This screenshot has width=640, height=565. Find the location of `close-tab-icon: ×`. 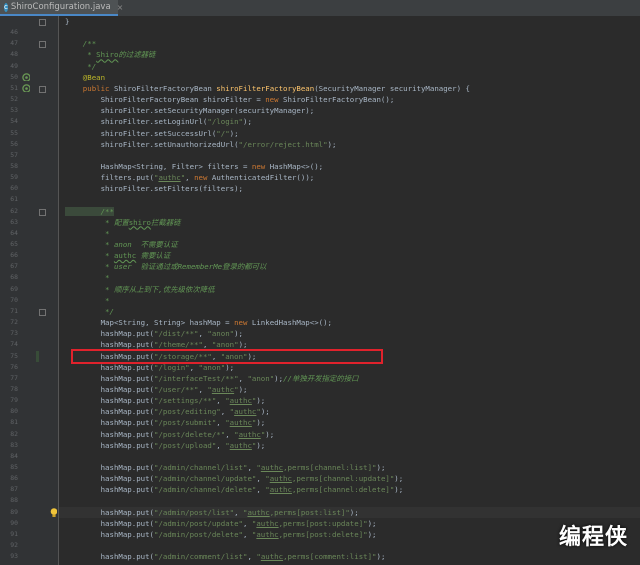

close-tab-icon: × is located at coordinates (120, 7).